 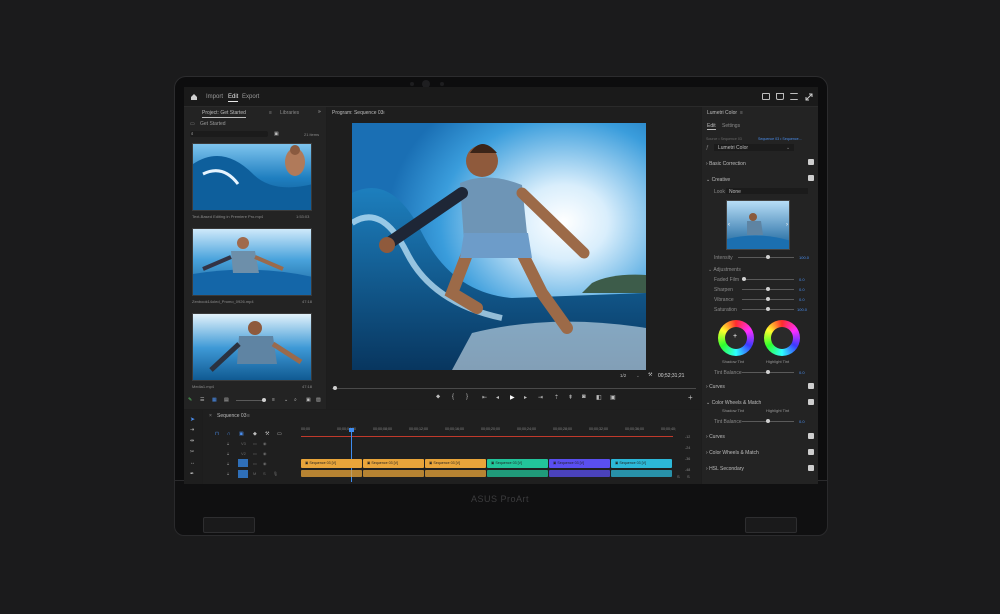 What do you see at coordinates (226, 400) in the screenshot?
I see `freeform-view-icon: ▤` at bounding box center [226, 400].